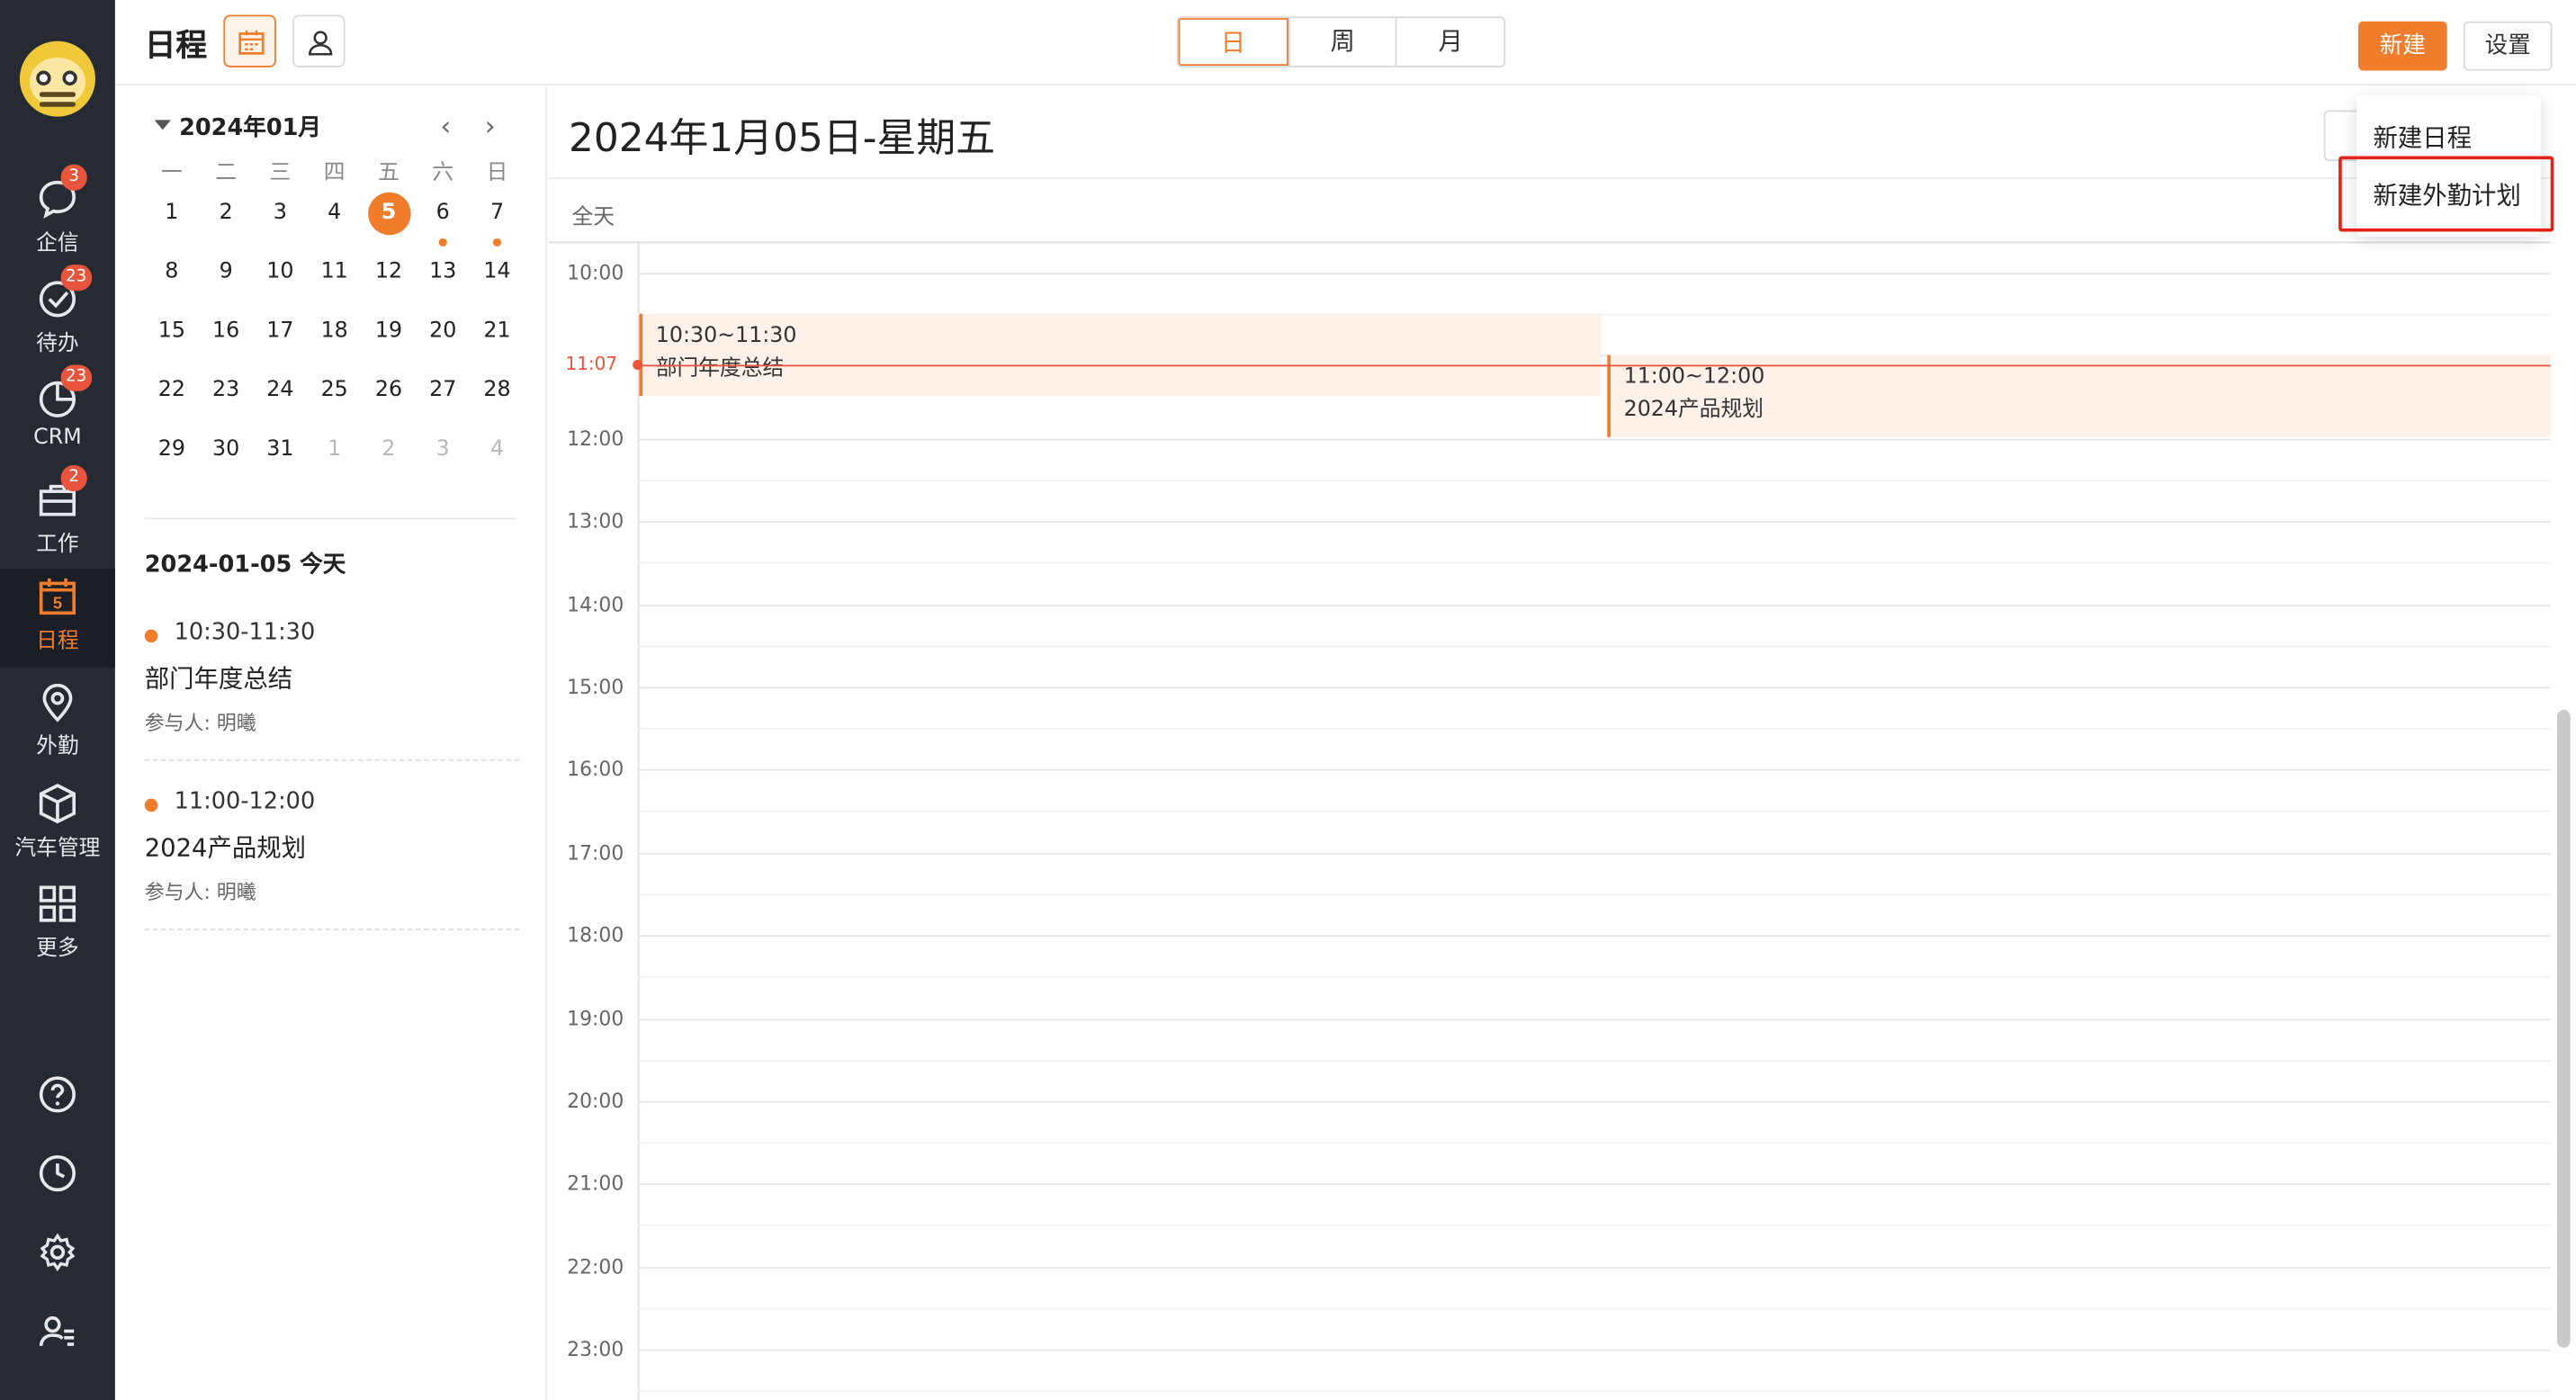  I want to click on agenda-item-participants: 参与人: 明曦, so click(200, 892).